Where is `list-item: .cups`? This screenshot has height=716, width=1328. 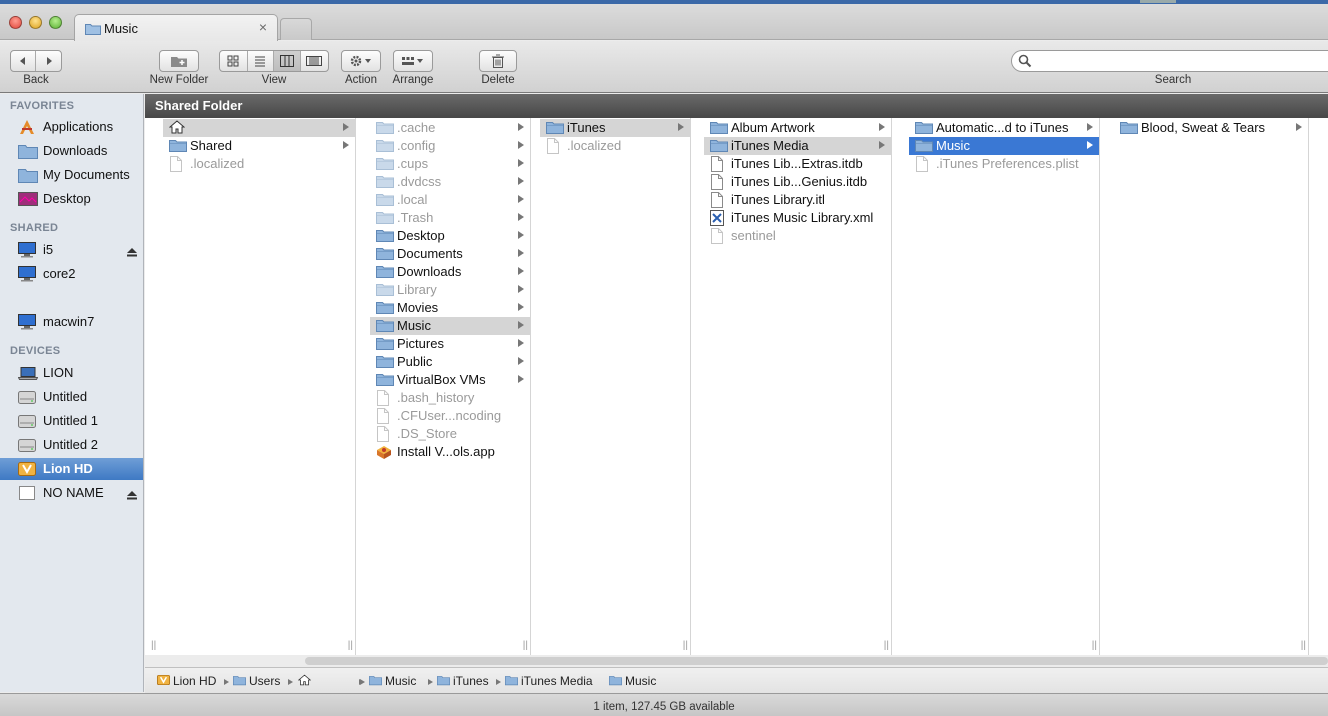 list-item: .cups is located at coordinates (450, 164).